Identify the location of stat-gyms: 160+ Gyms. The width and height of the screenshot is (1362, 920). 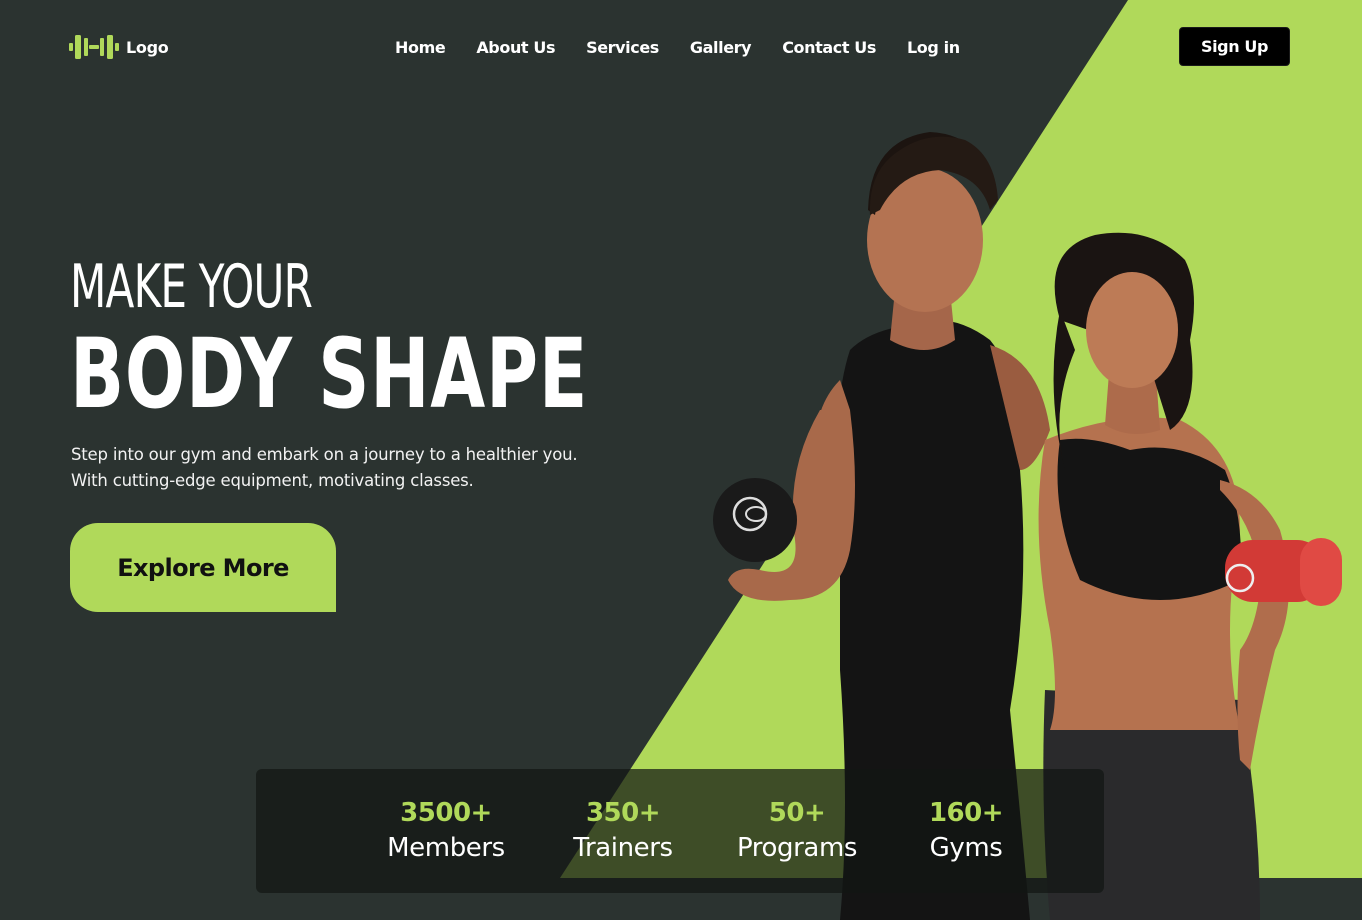
(966, 832).